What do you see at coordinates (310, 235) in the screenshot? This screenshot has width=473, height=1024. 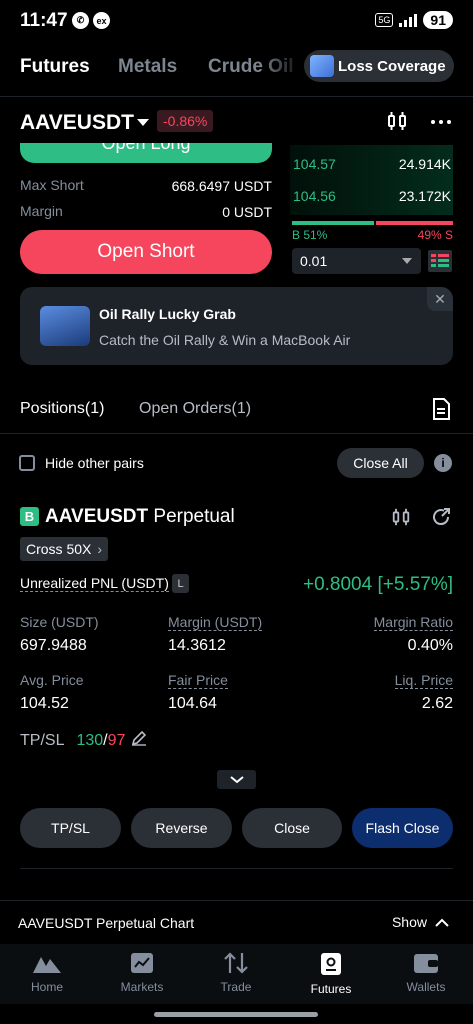 I see `buy-ratio-label: B 51%` at bounding box center [310, 235].